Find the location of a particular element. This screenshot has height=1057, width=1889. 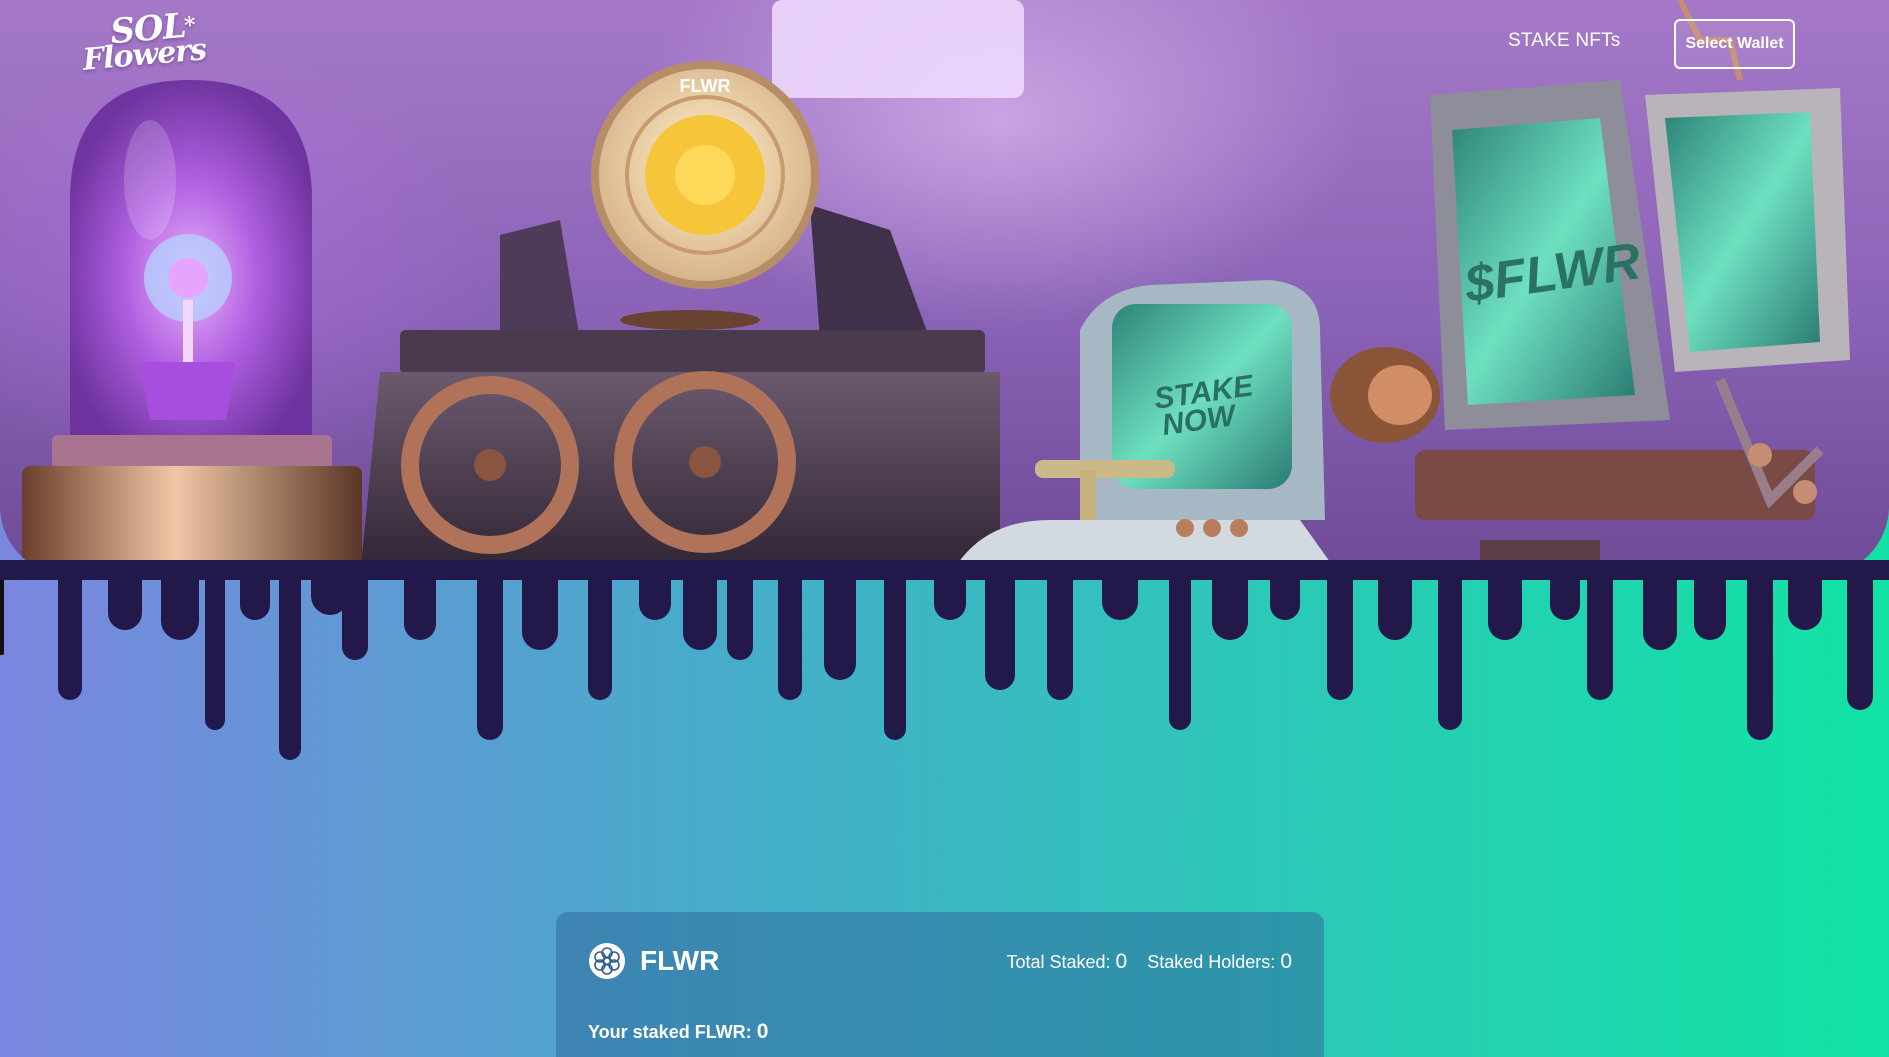

sol-flowers-logo: SOL Flowers * is located at coordinates (150, 45).